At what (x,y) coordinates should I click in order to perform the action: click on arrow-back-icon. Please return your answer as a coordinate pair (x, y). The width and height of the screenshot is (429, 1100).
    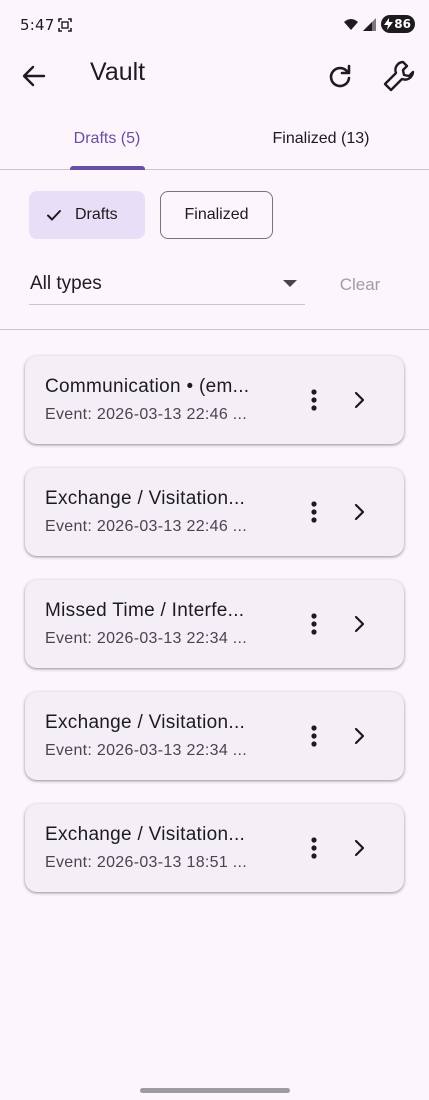
    Looking at the image, I should click on (34, 76).